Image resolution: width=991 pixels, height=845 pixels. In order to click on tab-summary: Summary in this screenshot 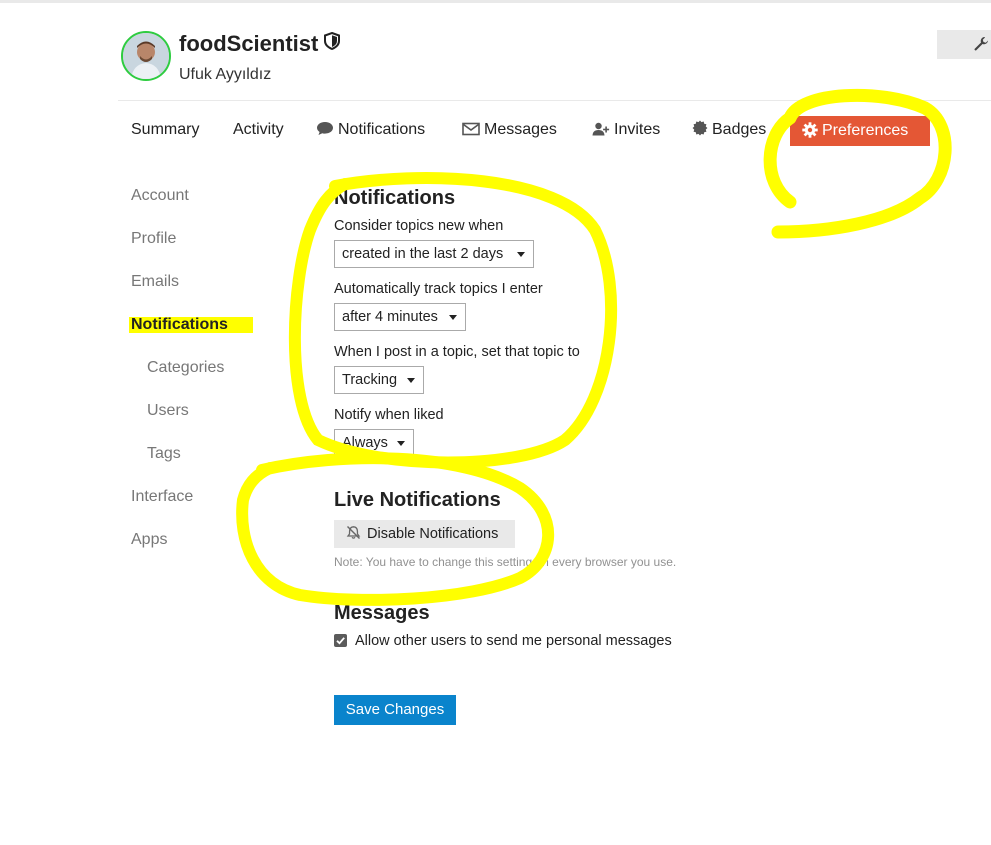, I will do `click(165, 133)`.